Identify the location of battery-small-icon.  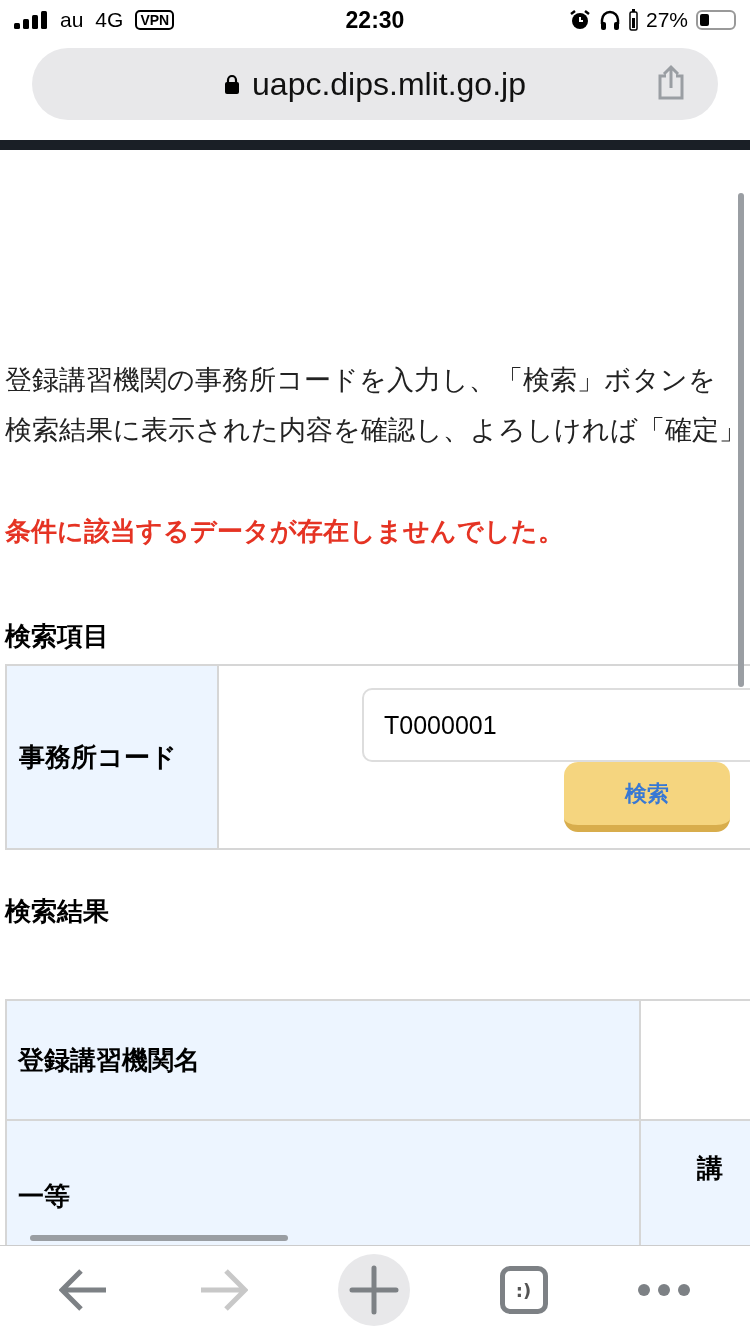
(633, 20).